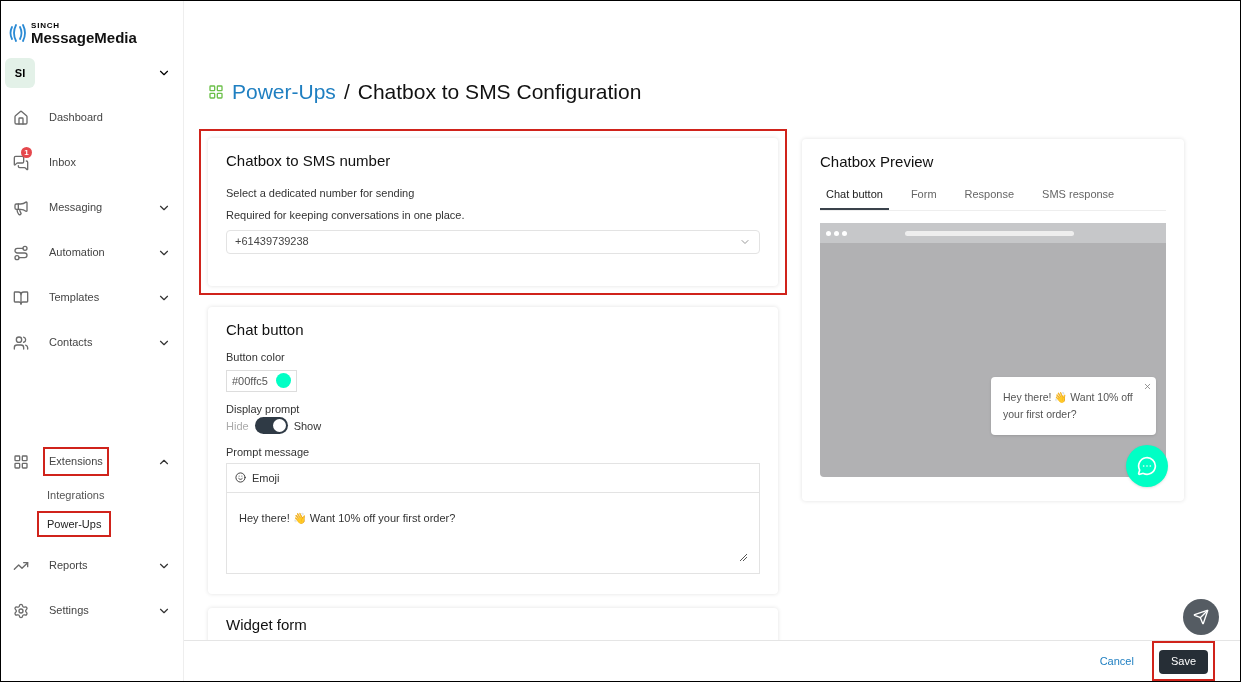 The width and height of the screenshot is (1241, 682). I want to click on sidebar-row: Contacts, so click(92, 342).